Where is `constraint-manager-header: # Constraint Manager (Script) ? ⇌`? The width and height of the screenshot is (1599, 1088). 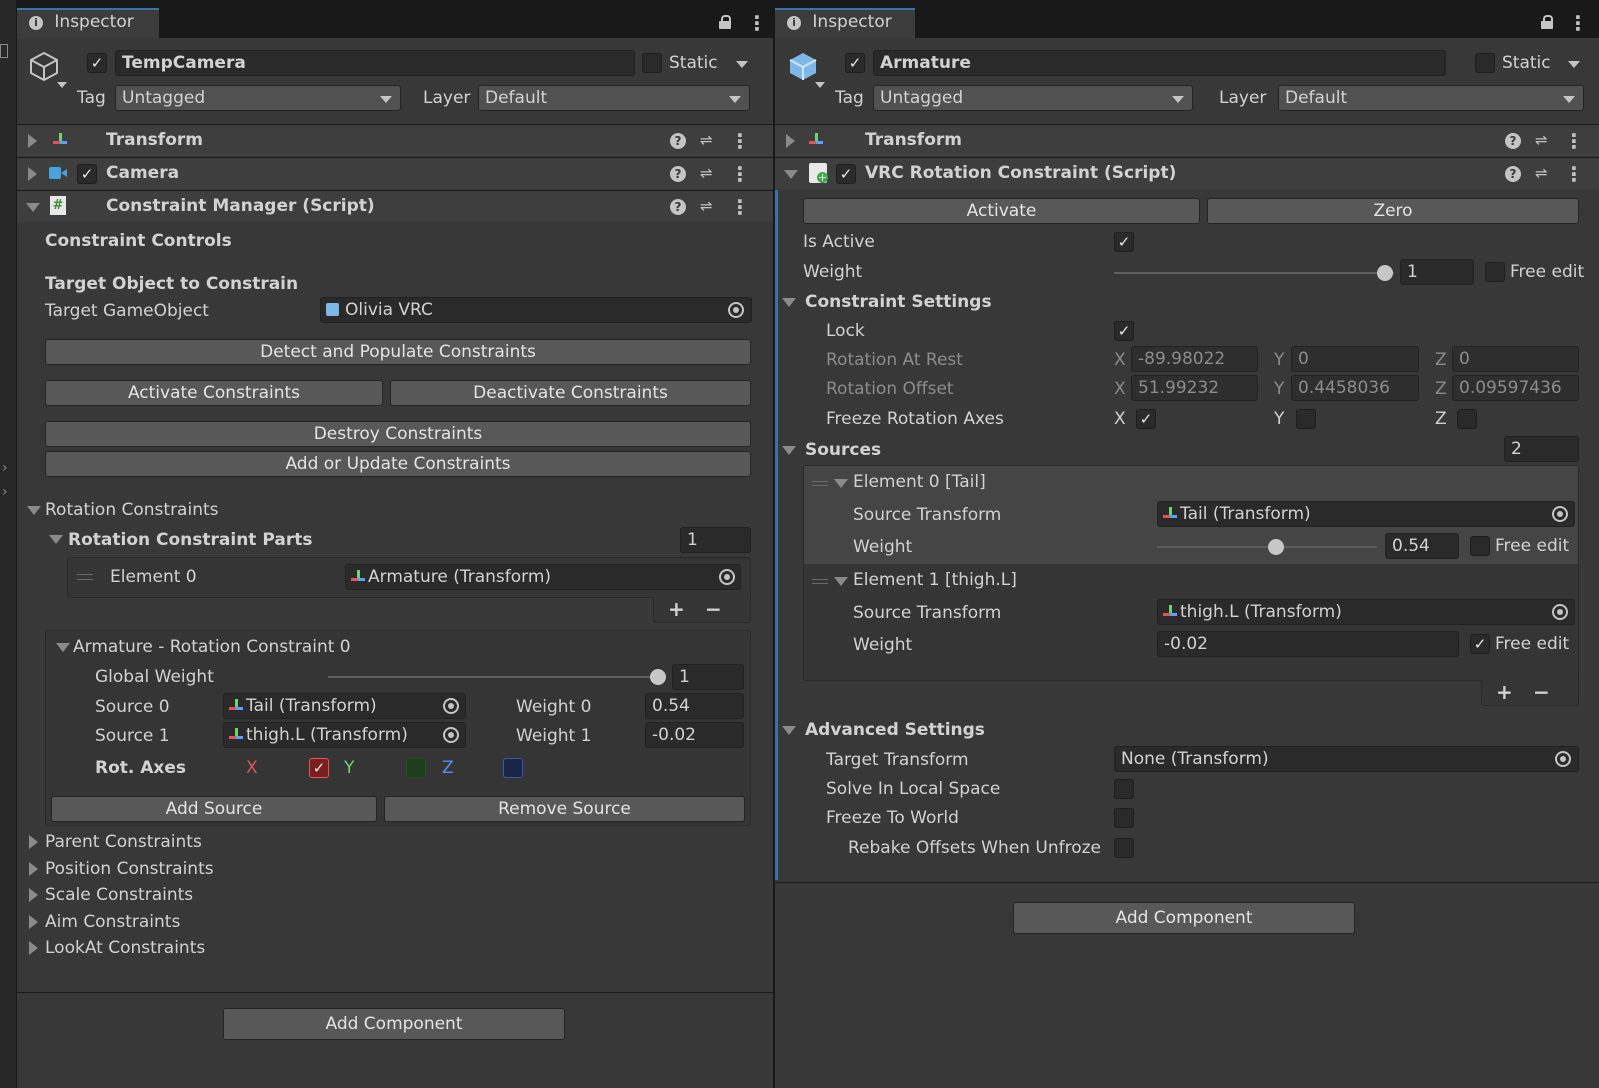
constraint-manager-header: # Constraint Manager (Script) ? ⇌ is located at coordinates (395, 206).